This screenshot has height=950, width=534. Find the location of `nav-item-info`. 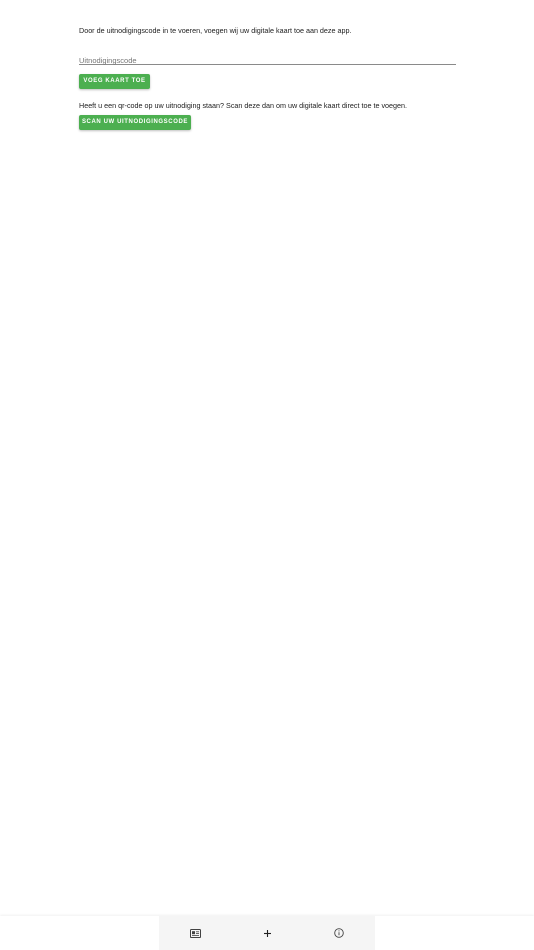

nav-item-info is located at coordinates (339, 933).